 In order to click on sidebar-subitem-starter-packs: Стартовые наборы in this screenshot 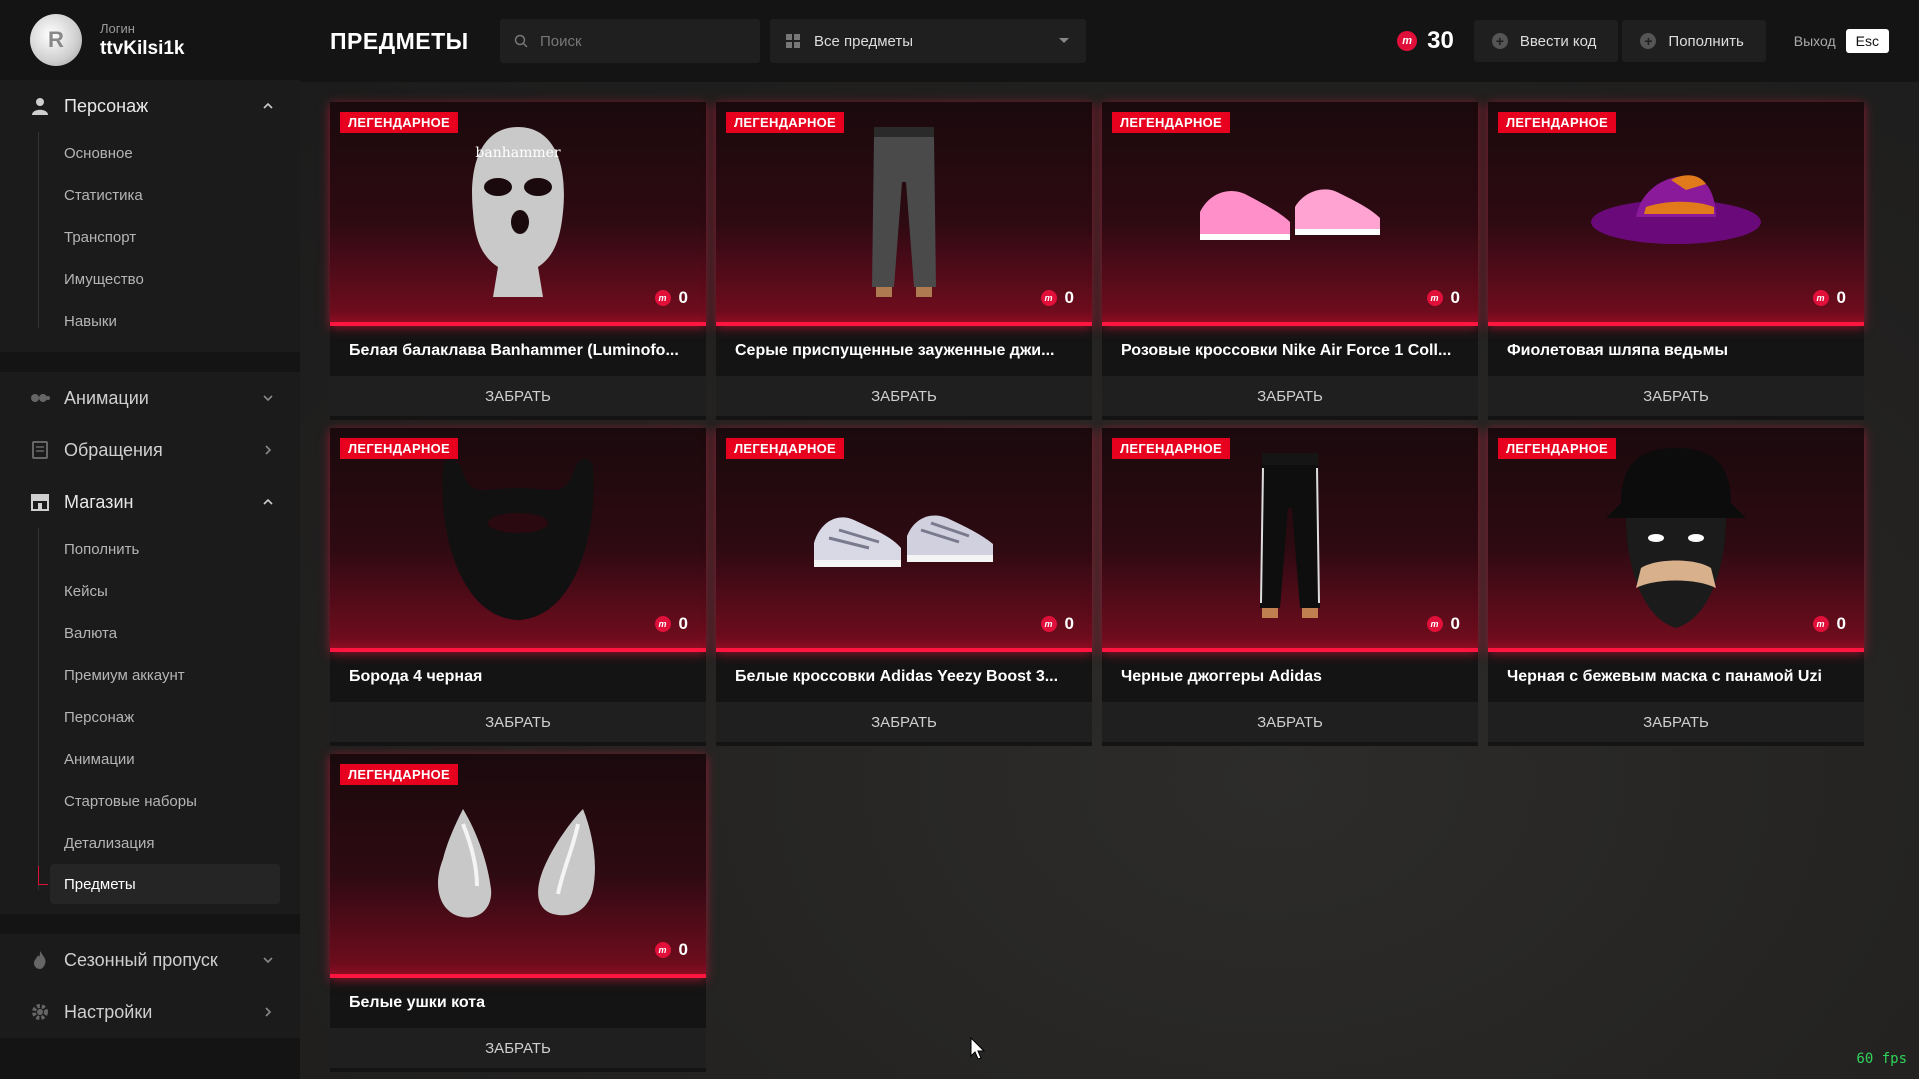, I will do `click(150, 801)`.